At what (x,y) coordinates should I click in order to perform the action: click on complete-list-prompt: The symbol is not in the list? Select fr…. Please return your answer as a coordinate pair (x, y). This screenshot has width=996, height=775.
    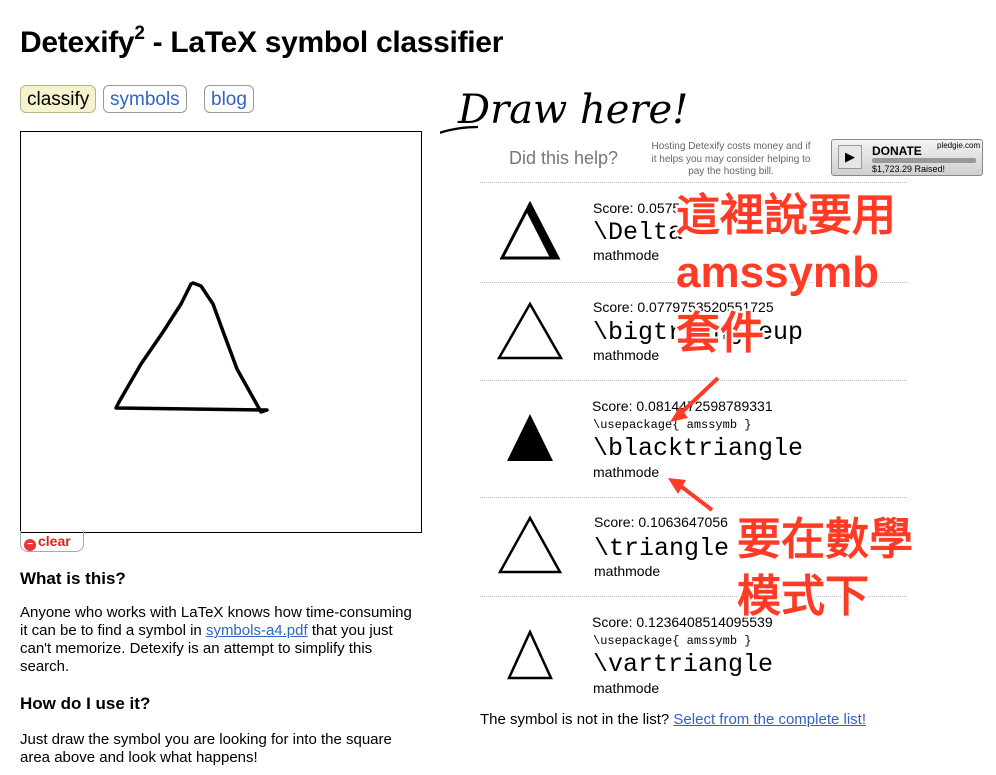
    Looking at the image, I should click on (673, 719).